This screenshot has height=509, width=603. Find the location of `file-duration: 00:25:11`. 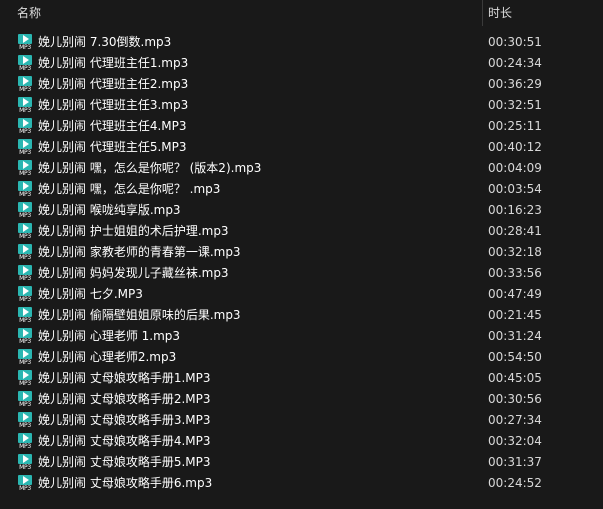

file-duration: 00:25:11 is located at coordinates (515, 126).